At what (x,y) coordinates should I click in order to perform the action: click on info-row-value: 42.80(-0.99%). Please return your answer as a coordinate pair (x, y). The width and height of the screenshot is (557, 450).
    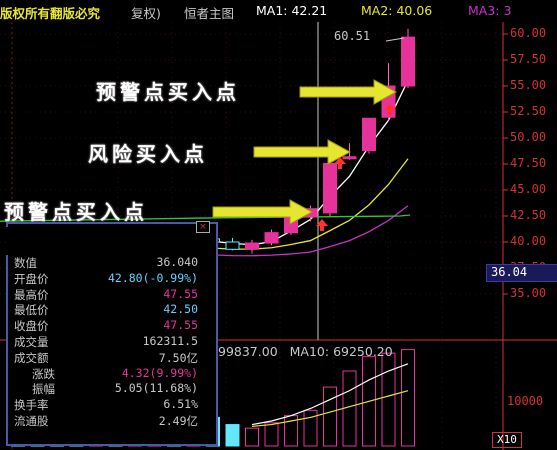
    Looking at the image, I should click on (152, 277).